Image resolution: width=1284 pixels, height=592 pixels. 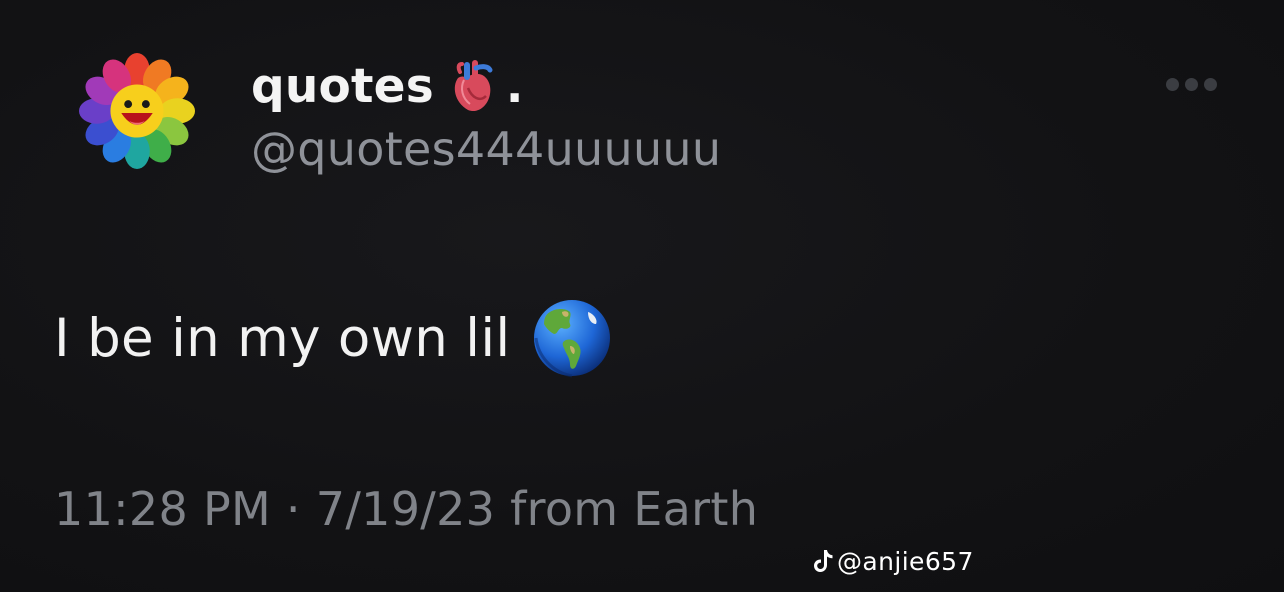 I want to click on tiktok-icon, so click(x=823, y=561).